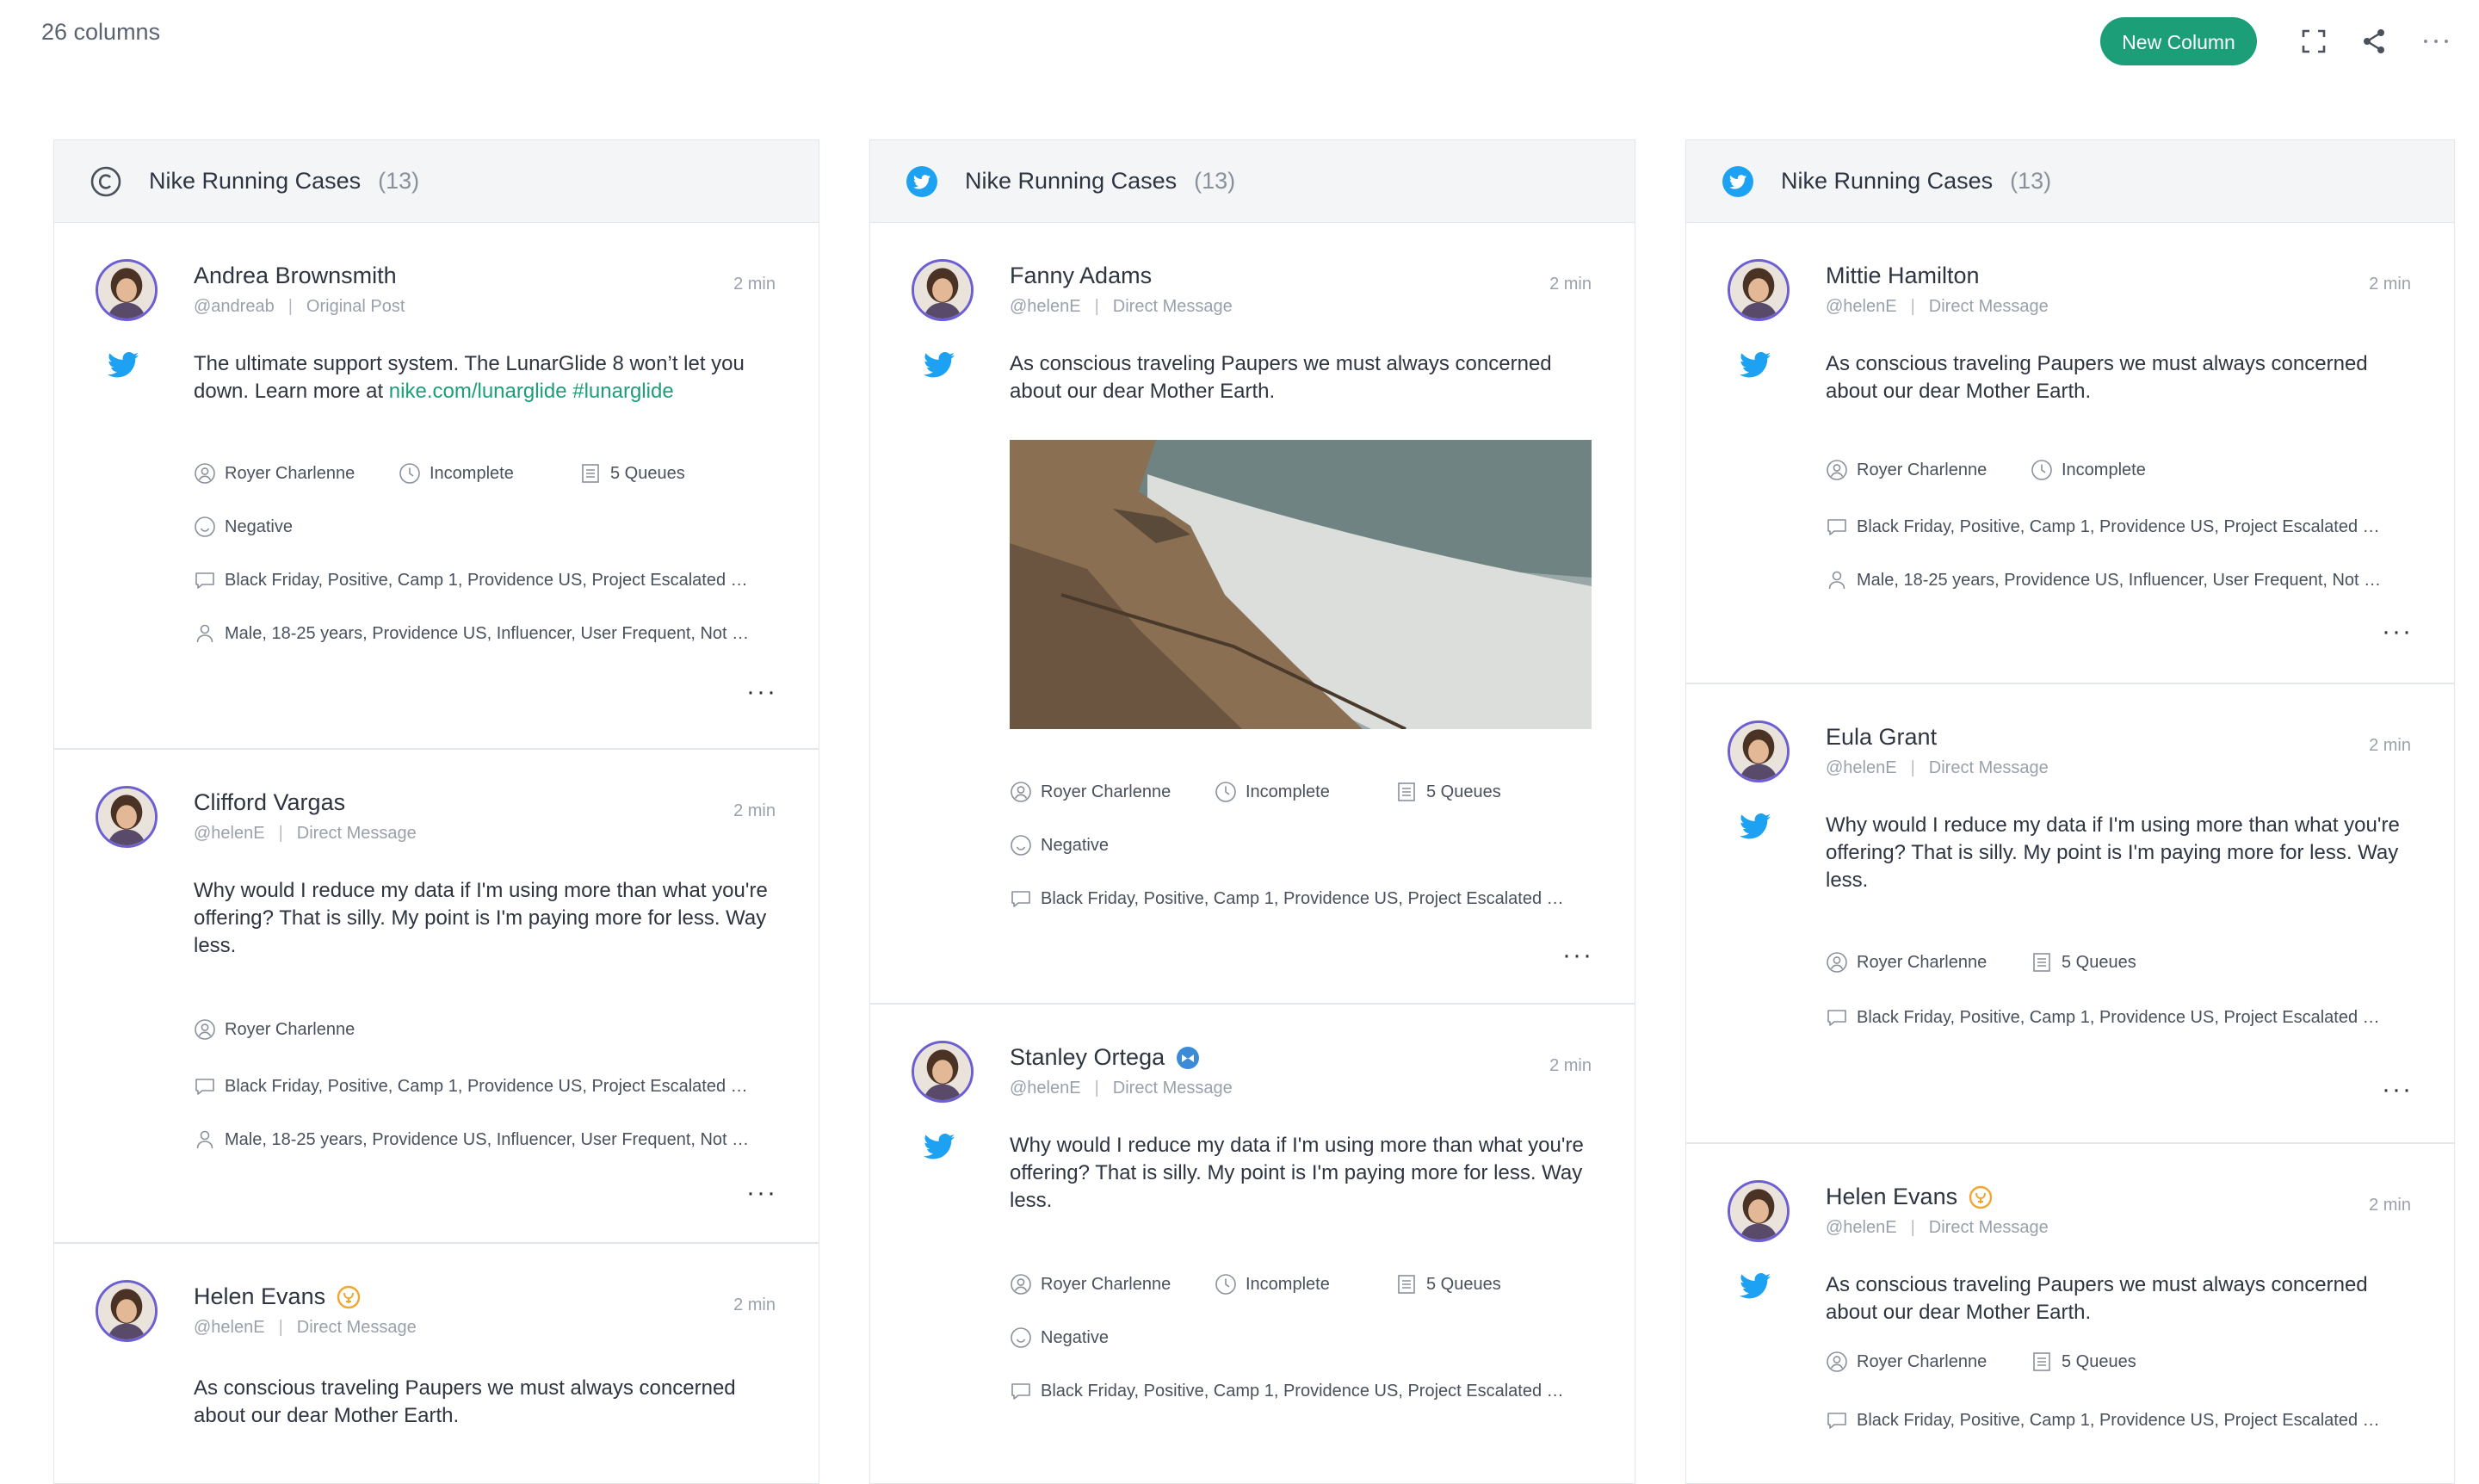  Describe the element at coordinates (101, 32) in the screenshot. I see `column-count: 26 columns` at that location.